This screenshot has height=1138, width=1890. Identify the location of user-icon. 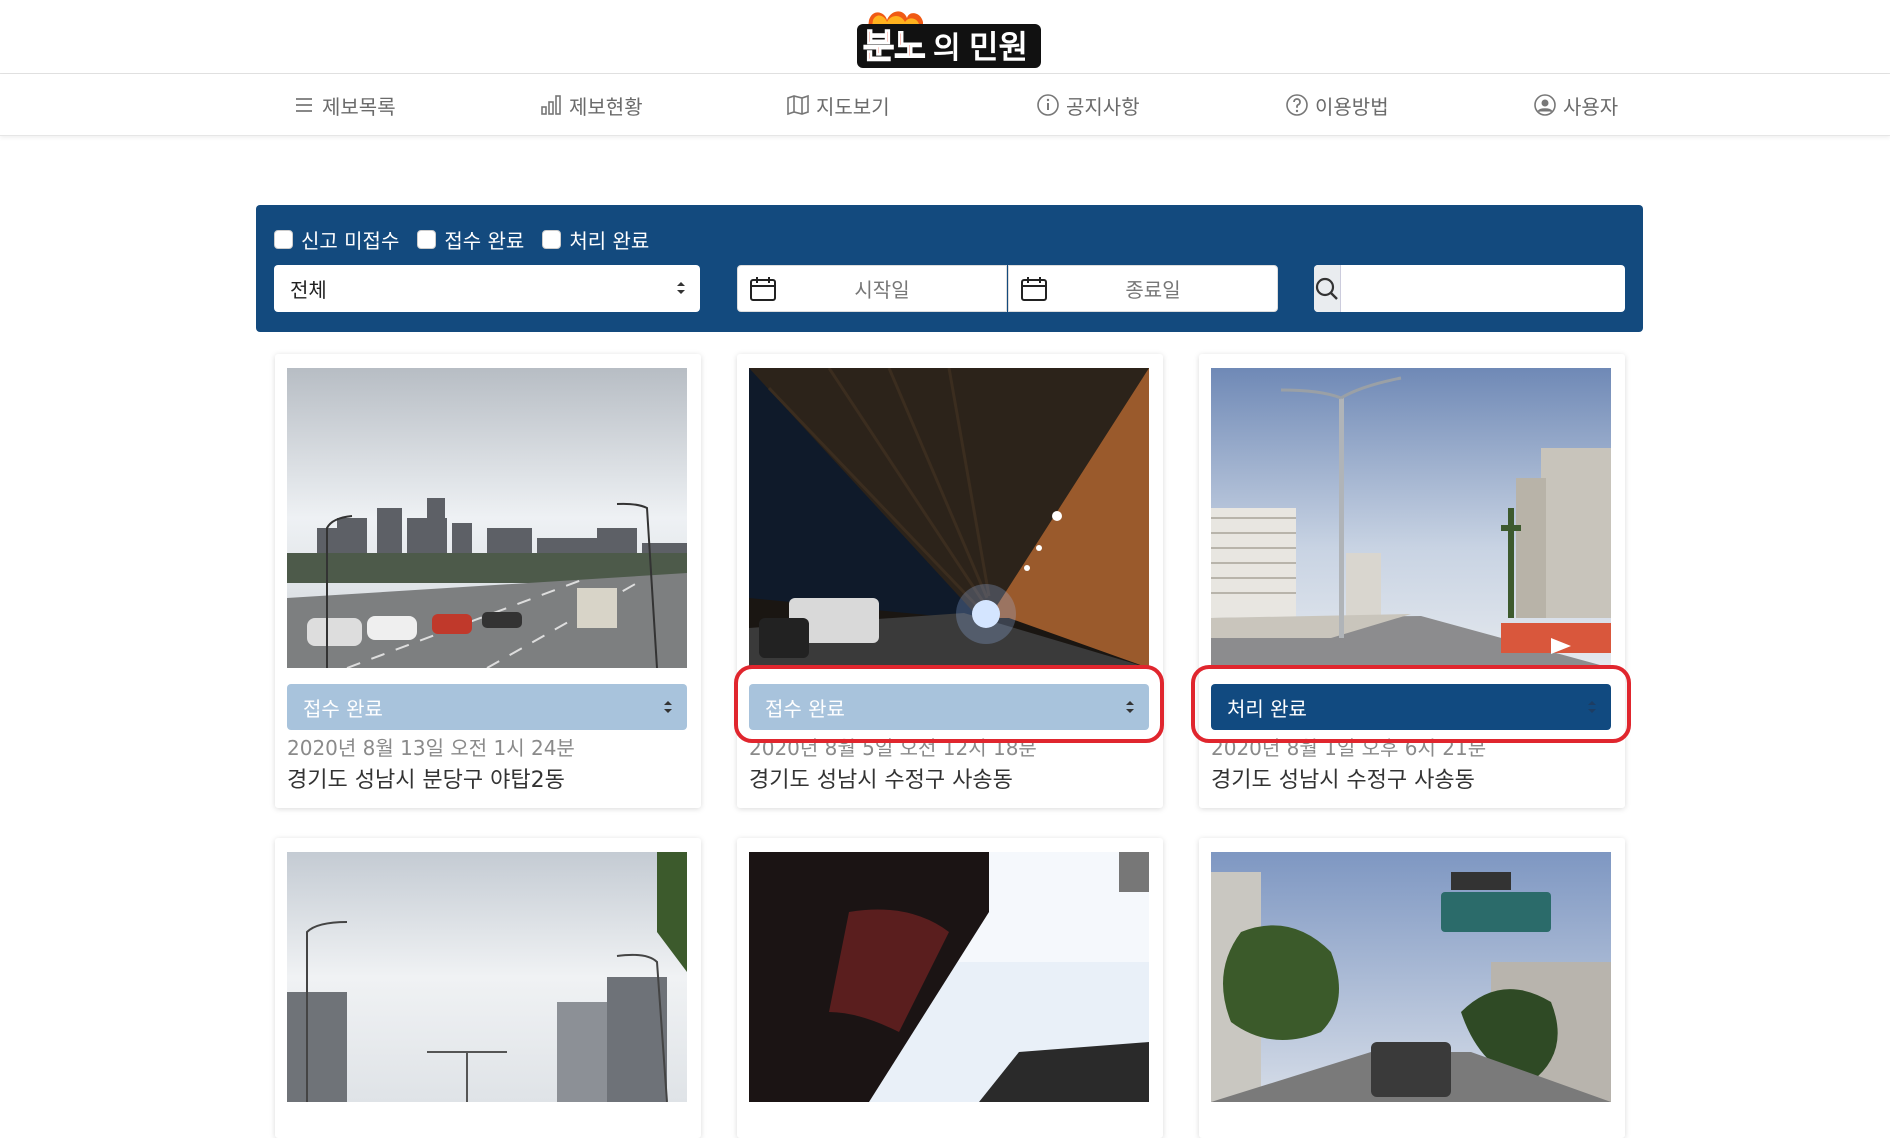
(1545, 105).